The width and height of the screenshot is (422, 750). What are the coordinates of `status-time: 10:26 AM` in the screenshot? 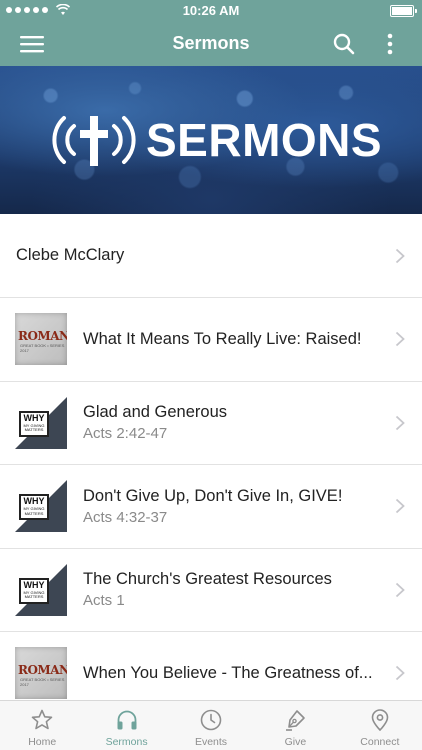 It's located at (211, 10).